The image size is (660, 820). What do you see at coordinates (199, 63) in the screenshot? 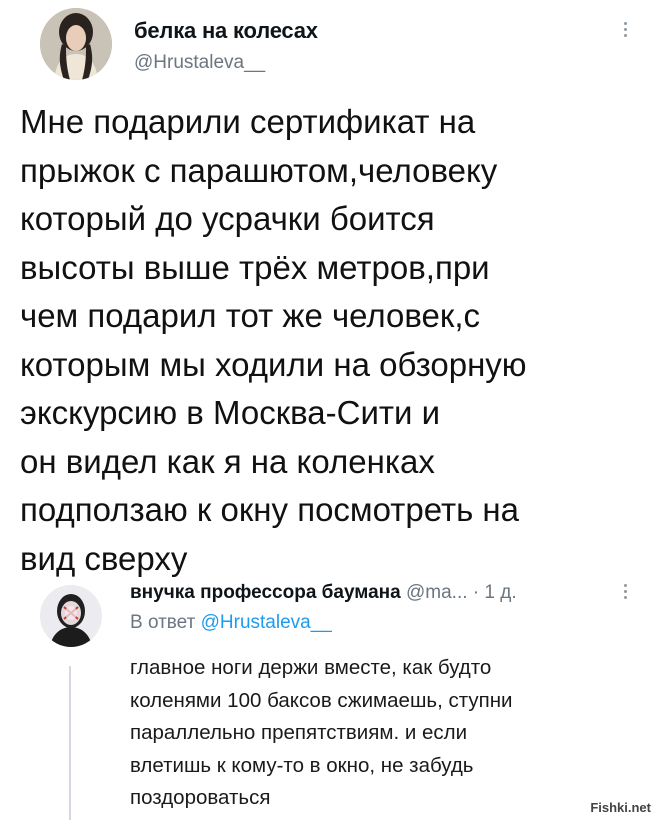
I see `author-handle: @Hrustaleva__` at bounding box center [199, 63].